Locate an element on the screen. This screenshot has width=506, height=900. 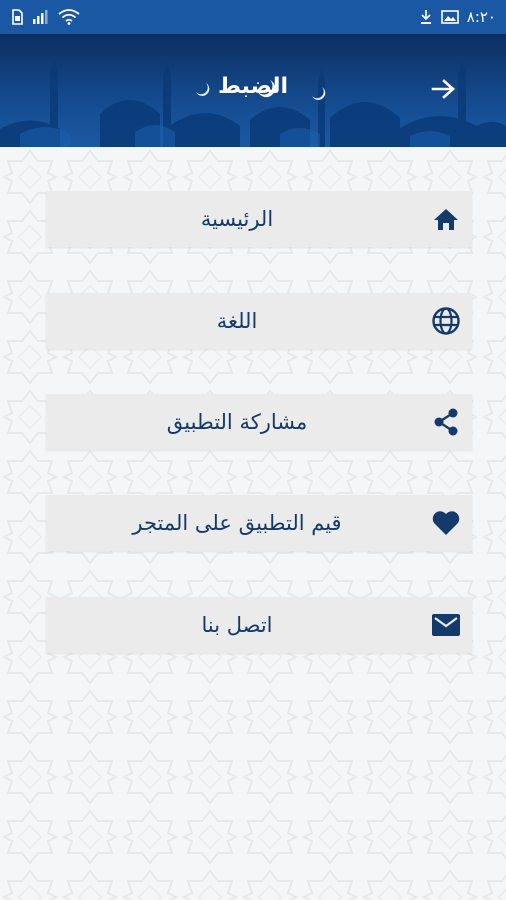
status-left is located at coordinates (45, 17).